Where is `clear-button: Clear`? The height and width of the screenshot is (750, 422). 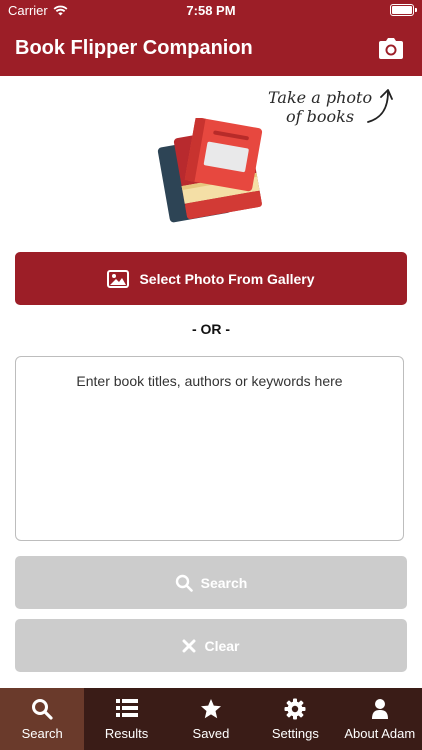 clear-button: Clear is located at coordinates (211, 645).